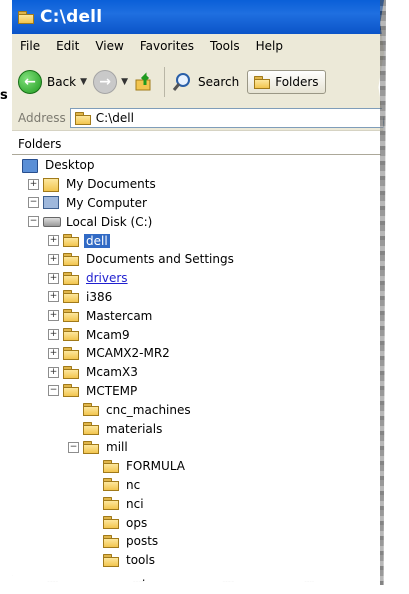  Describe the element at coordinates (198, 165) in the screenshot. I see `tree-item: Desktop` at that location.